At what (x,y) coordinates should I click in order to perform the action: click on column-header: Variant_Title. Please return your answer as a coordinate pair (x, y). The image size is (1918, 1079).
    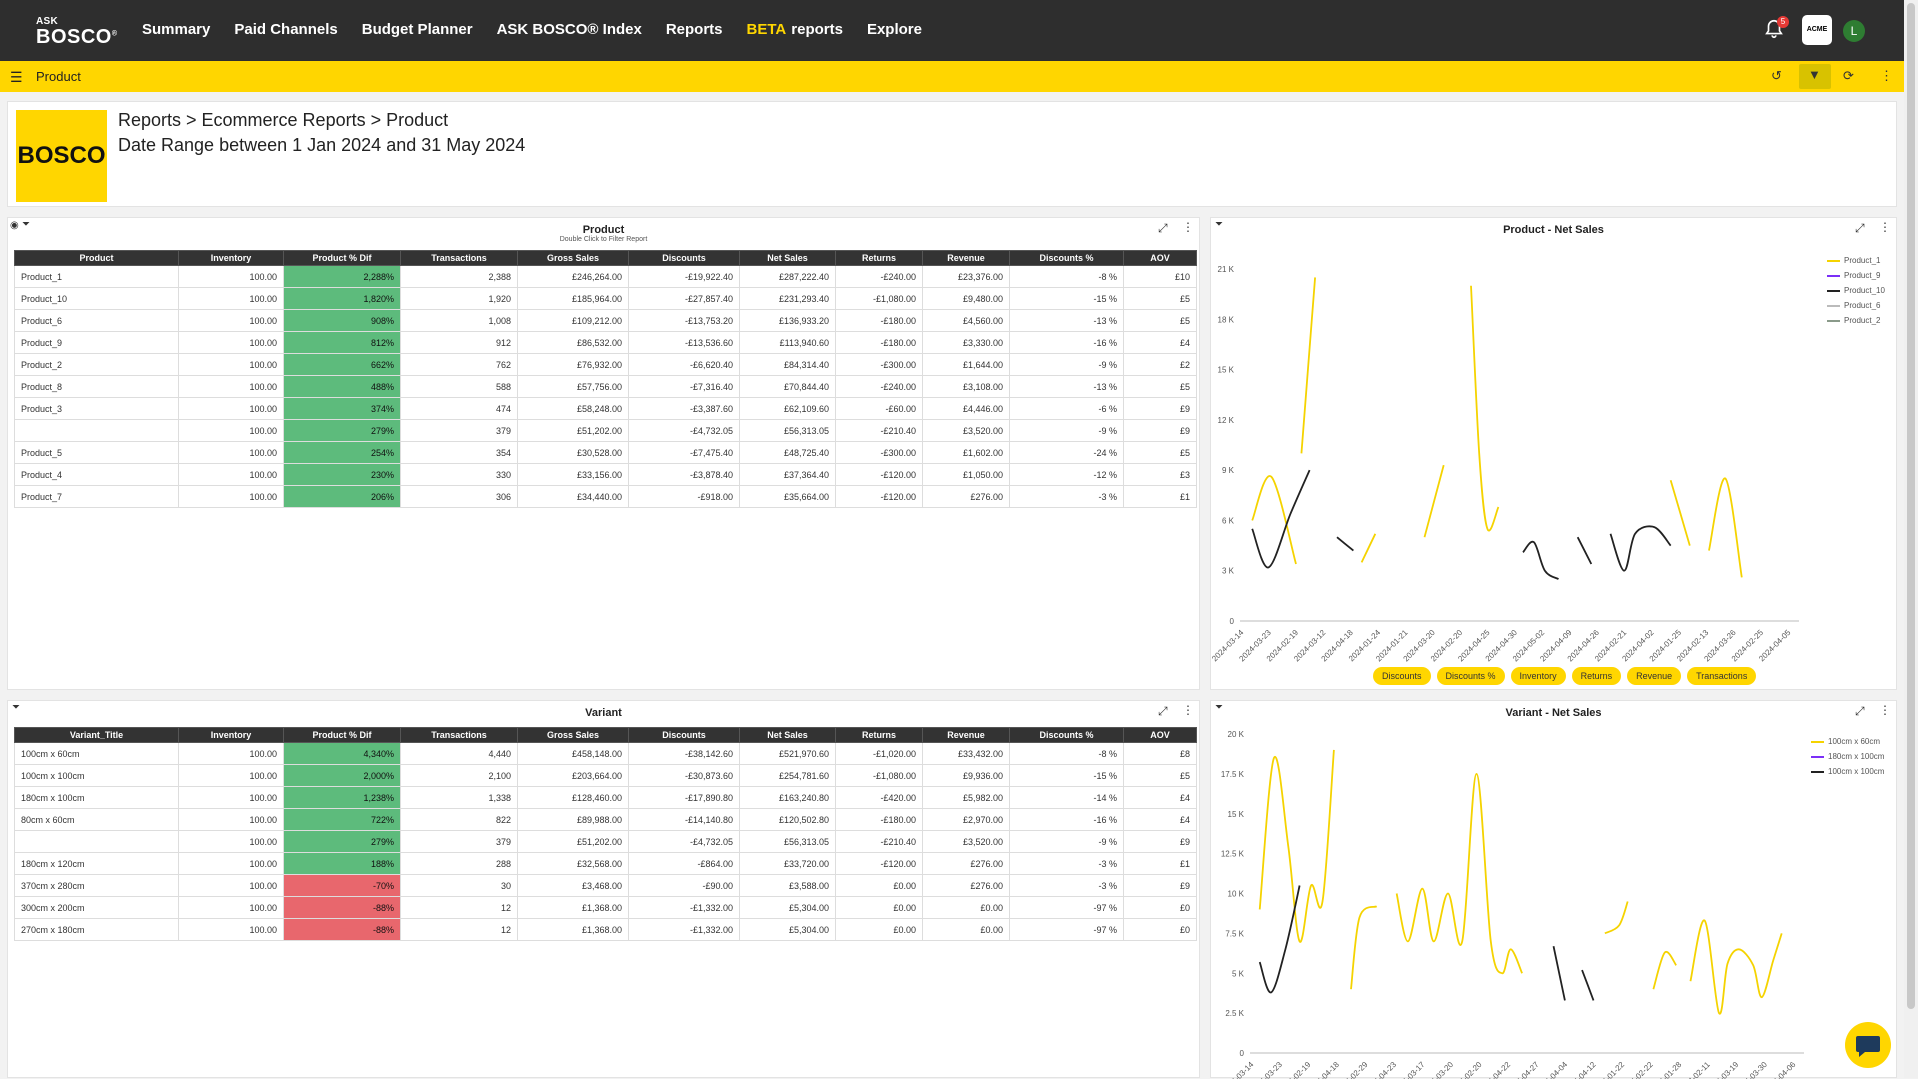
    Looking at the image, I should click on (96, 735).